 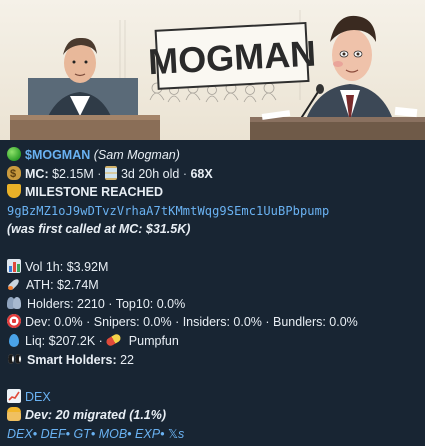 I want to click on ath-text: ATH: $2.74M, so click(x=62, y=285).